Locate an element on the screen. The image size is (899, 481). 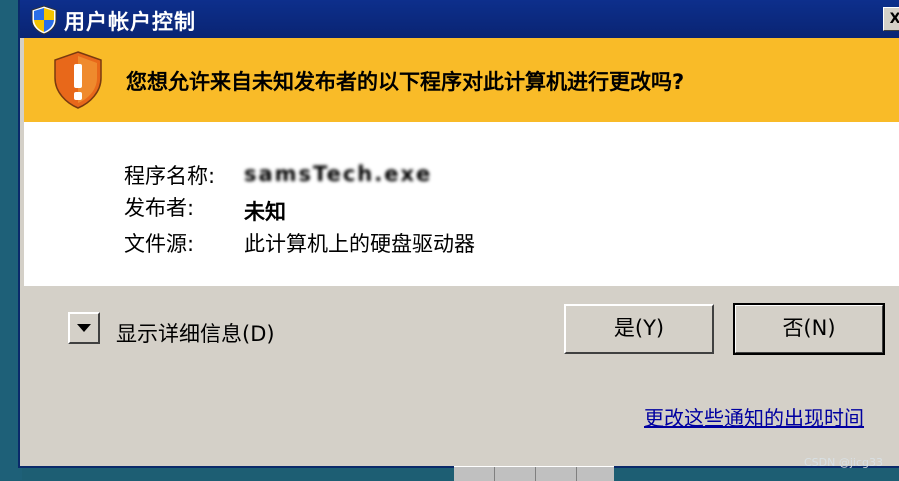
consent-question: 您想允许来自未知发布者的以下程序对此计算机进行更改吗? is located at coordinates (405, 82).